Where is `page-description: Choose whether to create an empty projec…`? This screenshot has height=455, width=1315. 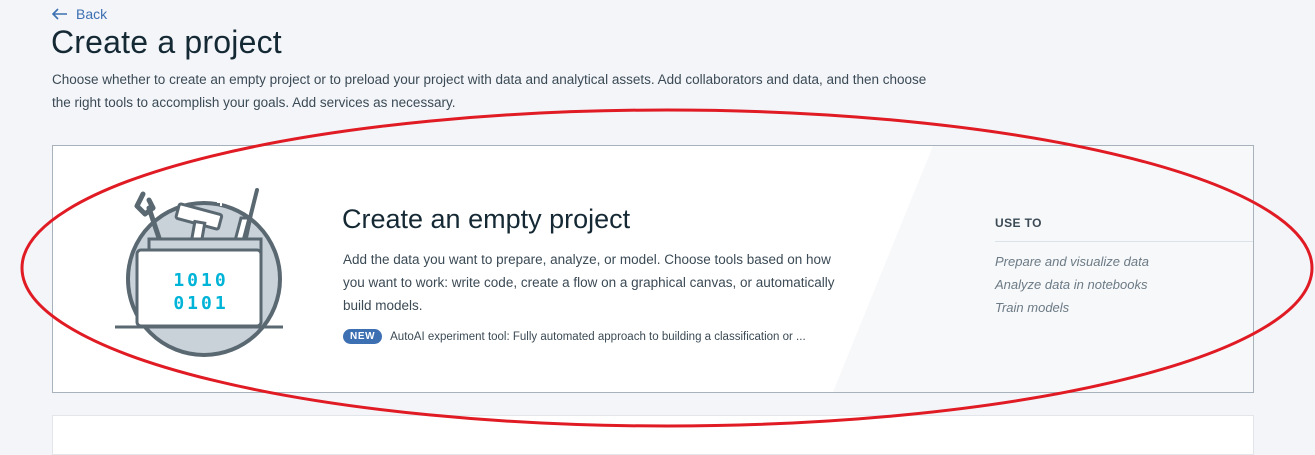
page-description: Choose whether to create an empty projec… is located at coordinates (489, 91).